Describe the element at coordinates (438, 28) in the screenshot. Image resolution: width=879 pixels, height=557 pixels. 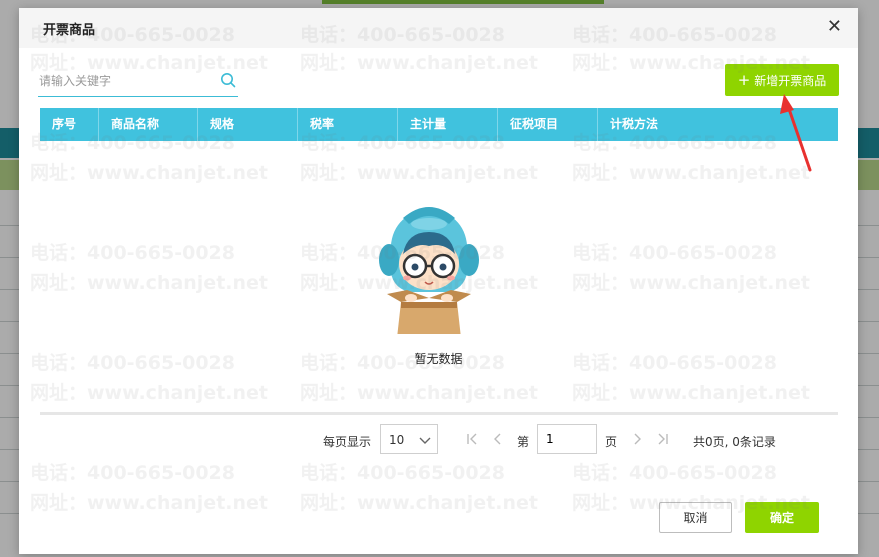
I see `dialog-header: 开票商品 ✕` at that location.